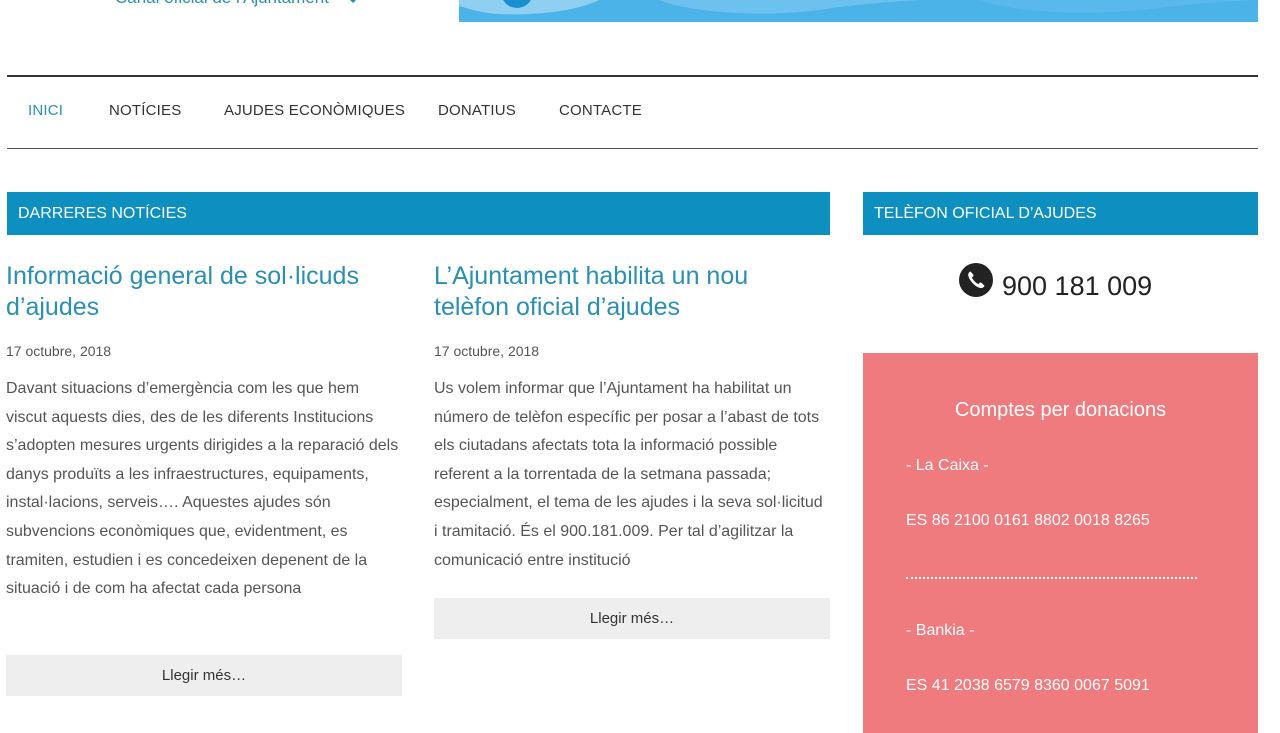 This screenshot has width=1280, height=733. What do you see at coordinates (1051, 578) in the screenshot?
I see `divider` at bounding box center [1051, 578].